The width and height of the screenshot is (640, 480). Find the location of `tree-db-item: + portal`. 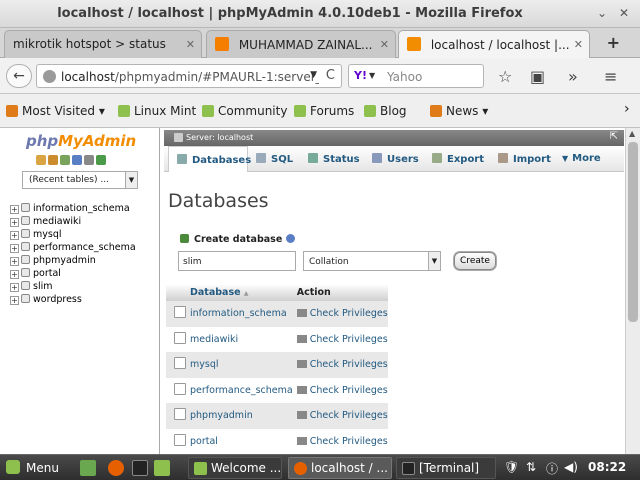

tree-db-item: + portal is located at coordinates (73, 274).